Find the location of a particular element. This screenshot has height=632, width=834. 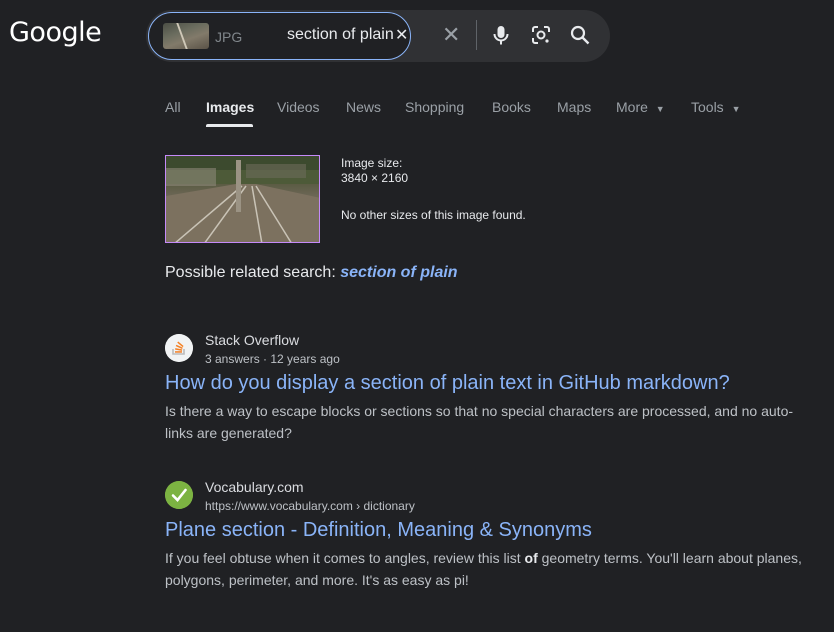

stackoverflow-favicon is located at coordinates (179, 348).